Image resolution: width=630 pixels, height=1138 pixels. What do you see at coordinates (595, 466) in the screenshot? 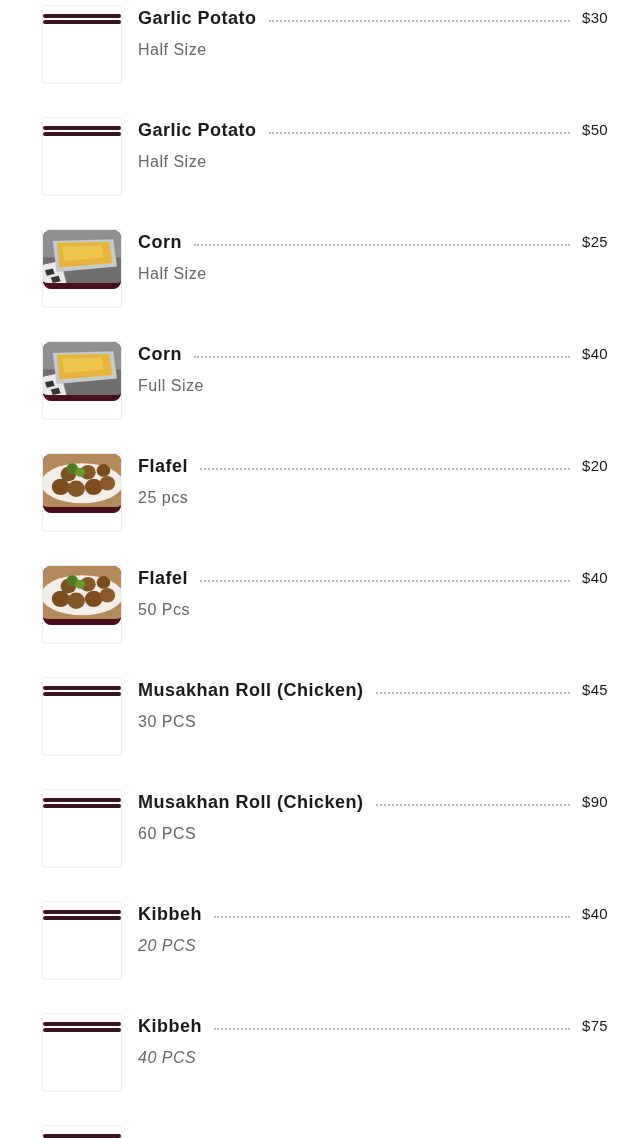
I see `item-price: $20` at bounding box center [595, 466].